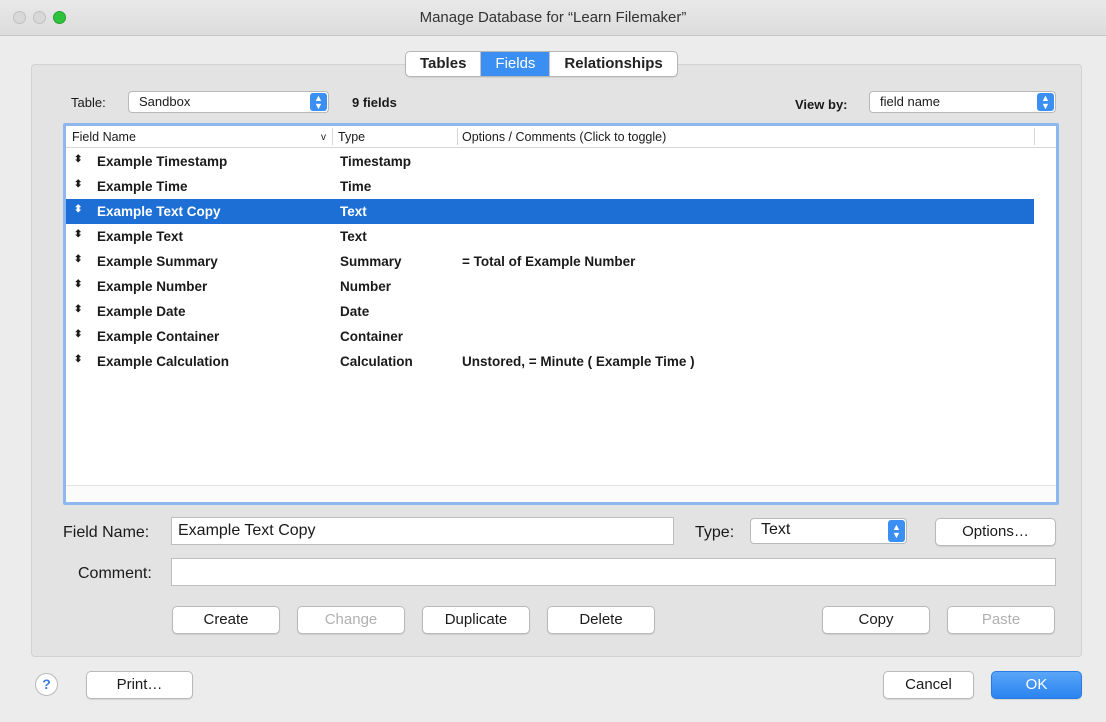 This screenshot has width=1106, height=722. What do you see at coordinates (141, 311) in the screenshot?
I see `field-row-name: Example Date` at bounding box center [141, 311].